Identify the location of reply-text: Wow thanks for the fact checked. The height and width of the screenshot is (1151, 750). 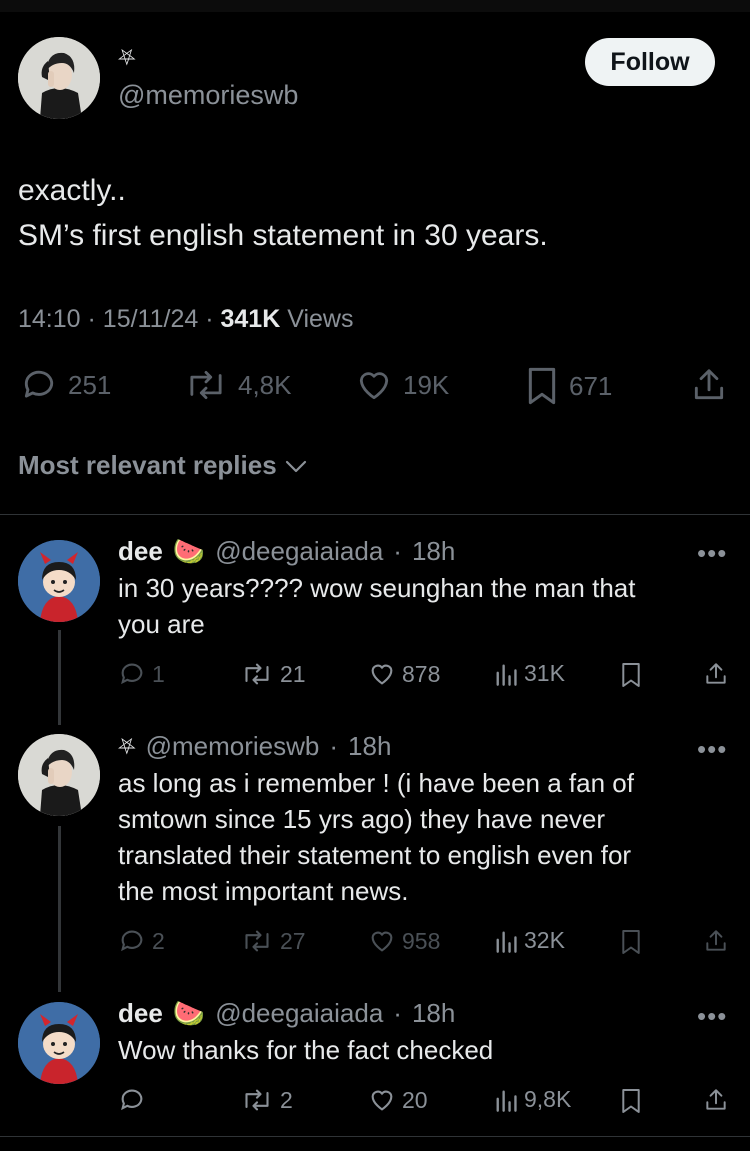
(305, 1050).